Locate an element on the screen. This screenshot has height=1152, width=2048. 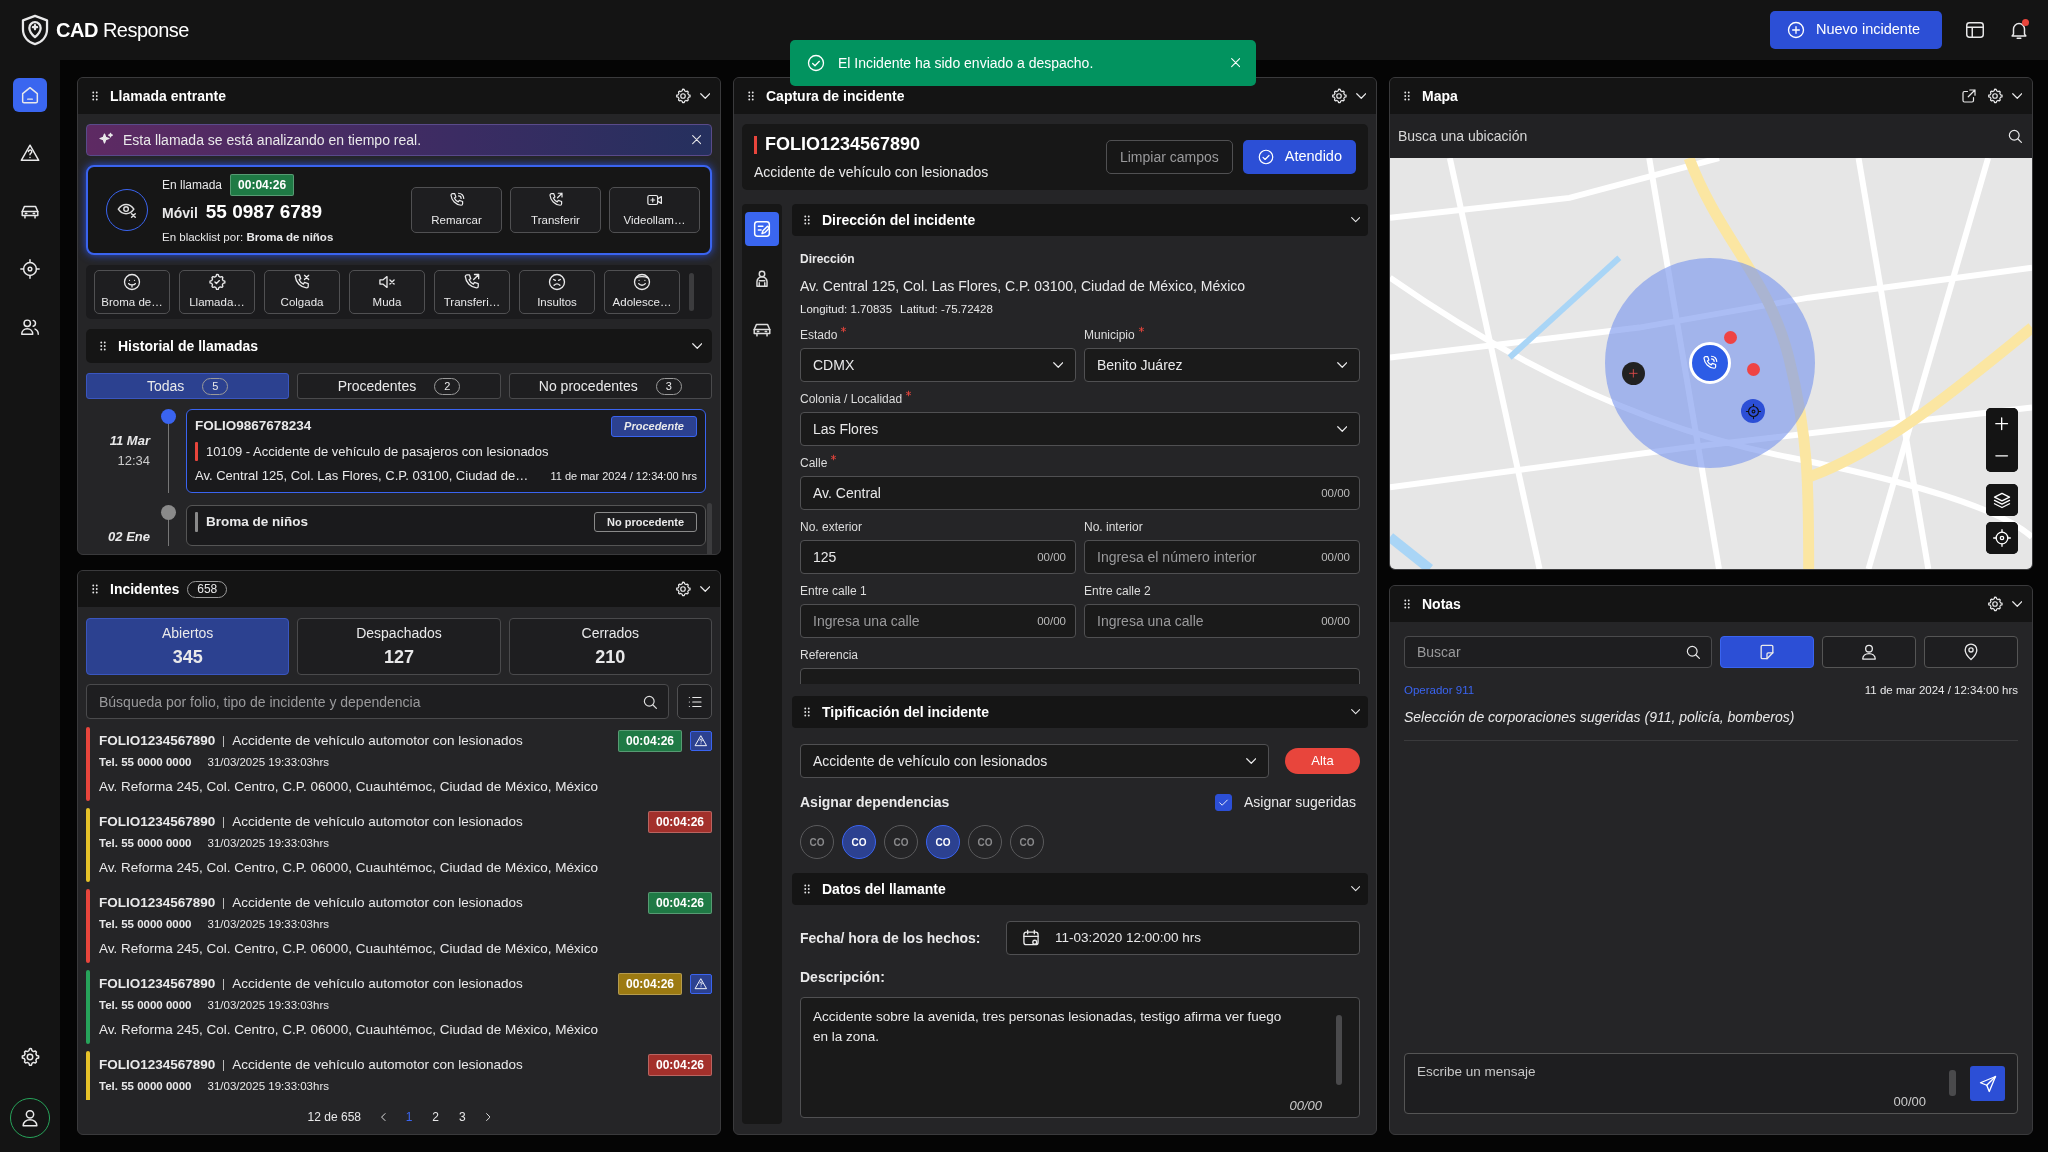
field-label: Descripción: is located at coordinates (843, 977).